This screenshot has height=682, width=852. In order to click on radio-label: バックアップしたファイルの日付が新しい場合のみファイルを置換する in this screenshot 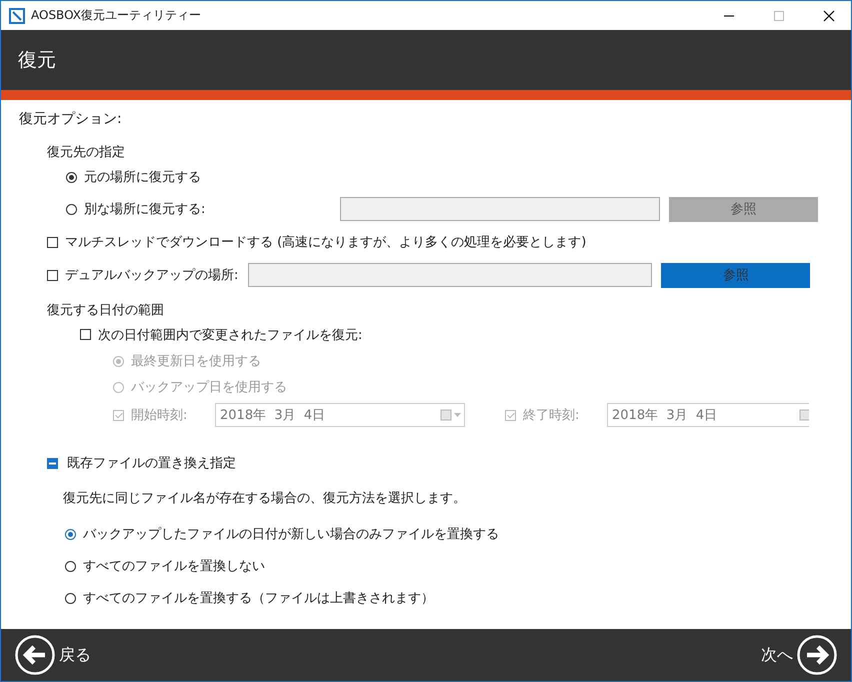, I will do `click(291, 534)`.